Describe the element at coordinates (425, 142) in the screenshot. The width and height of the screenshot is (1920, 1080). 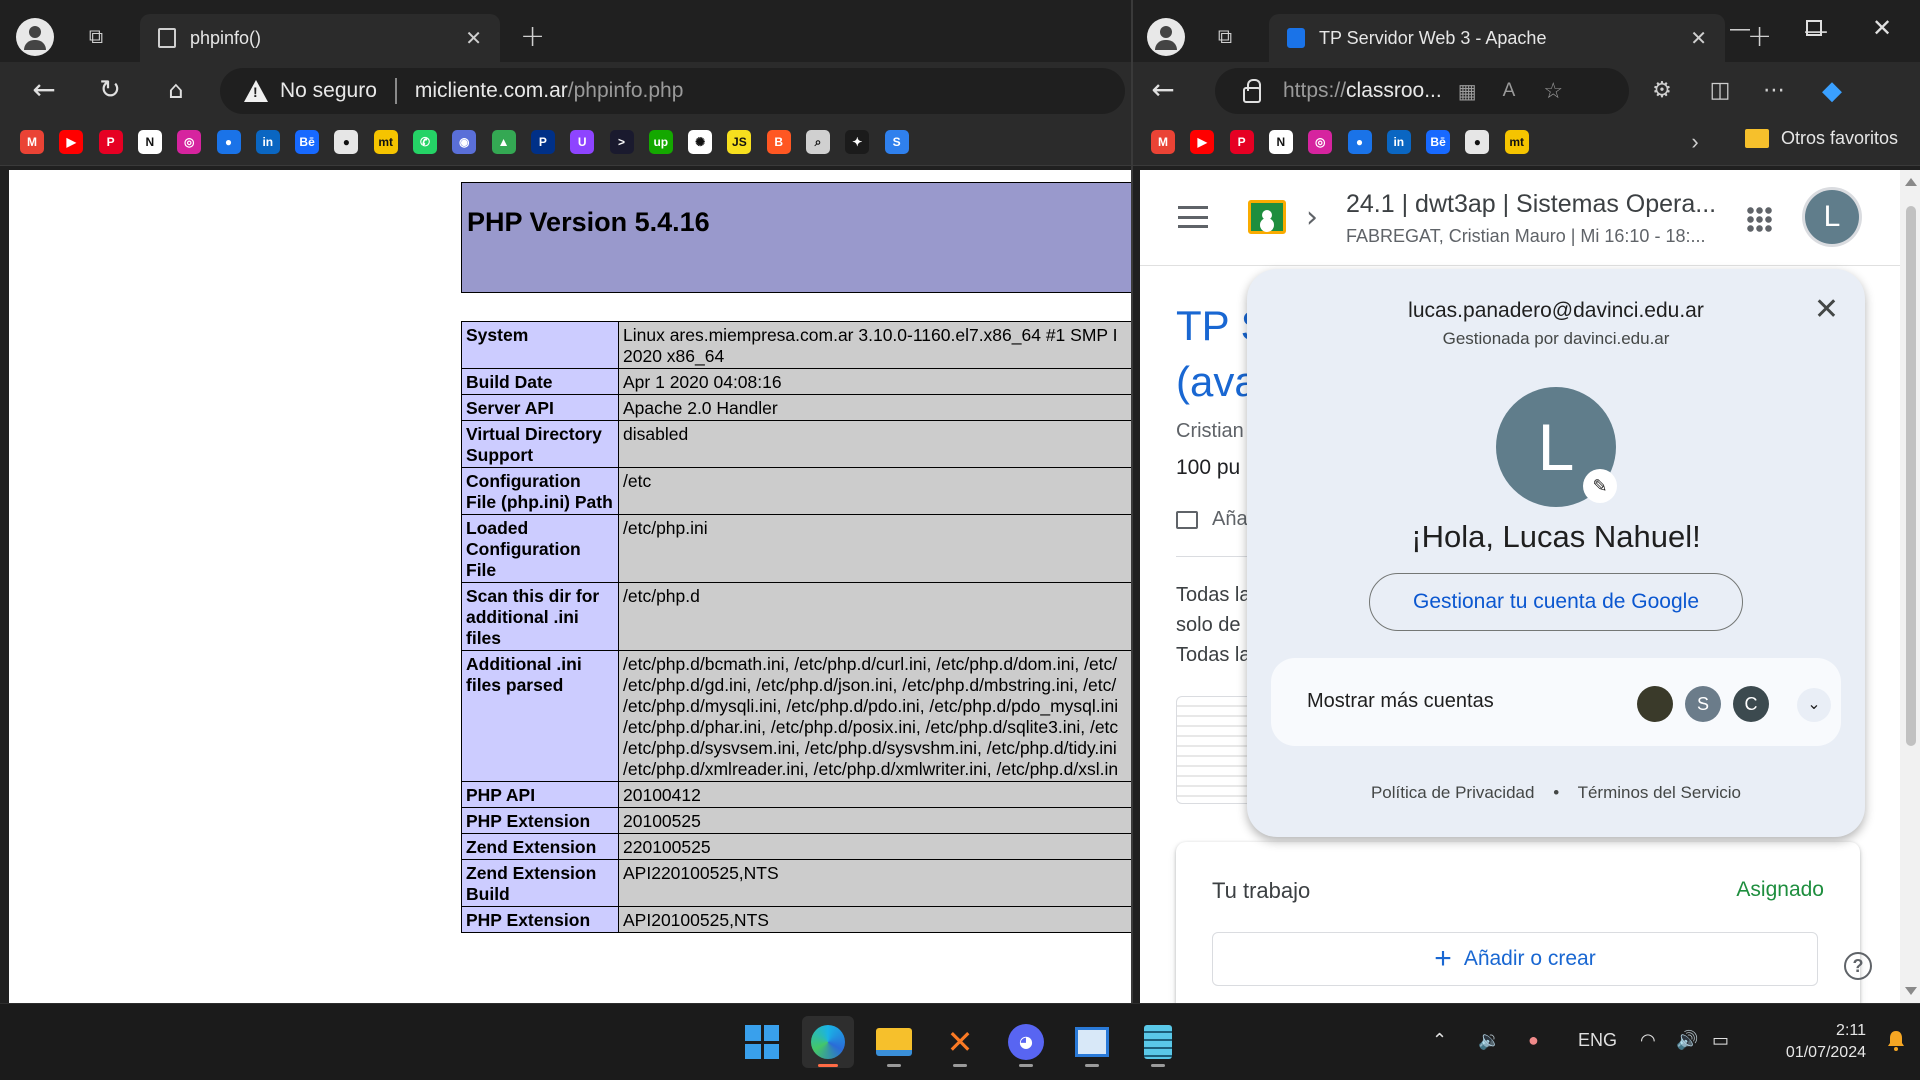
I see `whatsapp-bookmark-icon: ✆` at that location.